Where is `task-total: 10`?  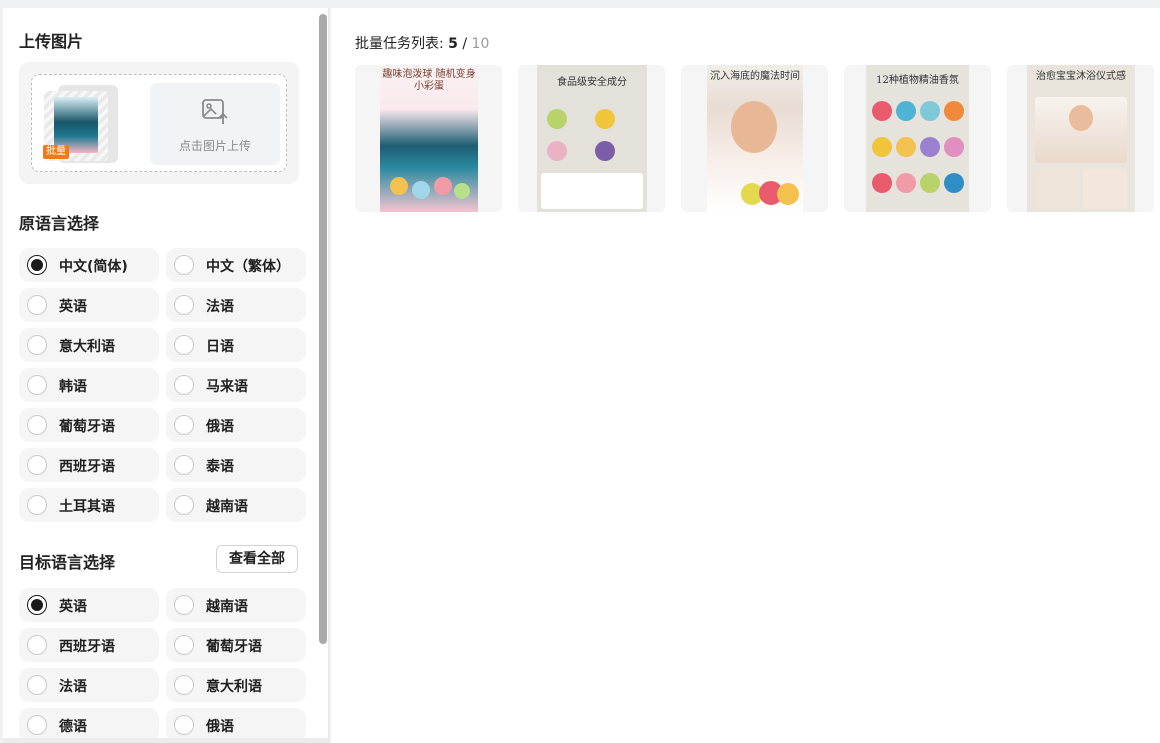 task-total: 10 is located at coordinates (480, 44).